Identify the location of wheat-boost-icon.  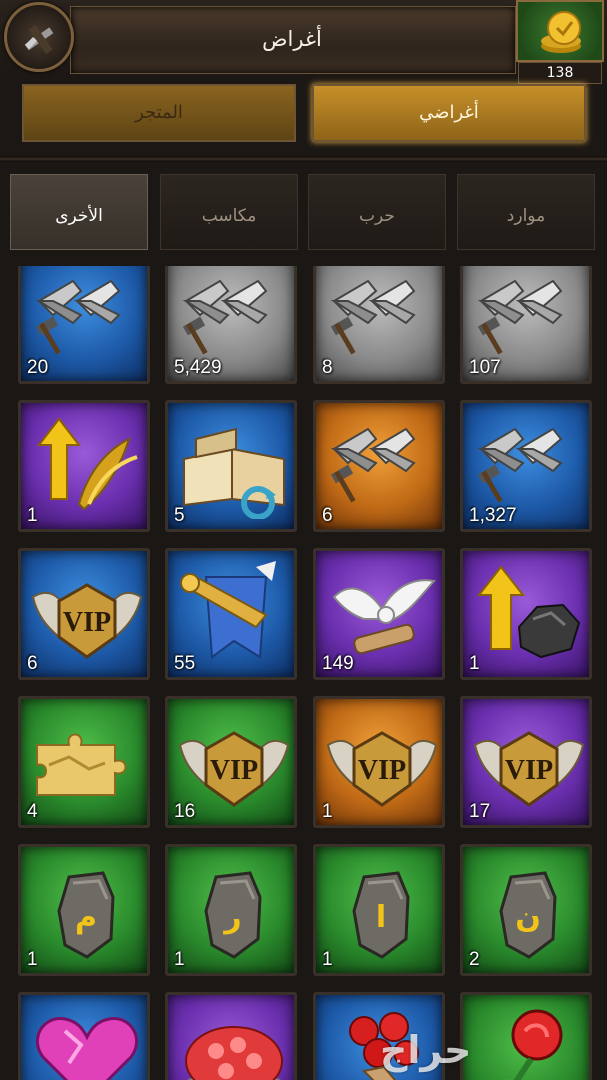
(87, 464).